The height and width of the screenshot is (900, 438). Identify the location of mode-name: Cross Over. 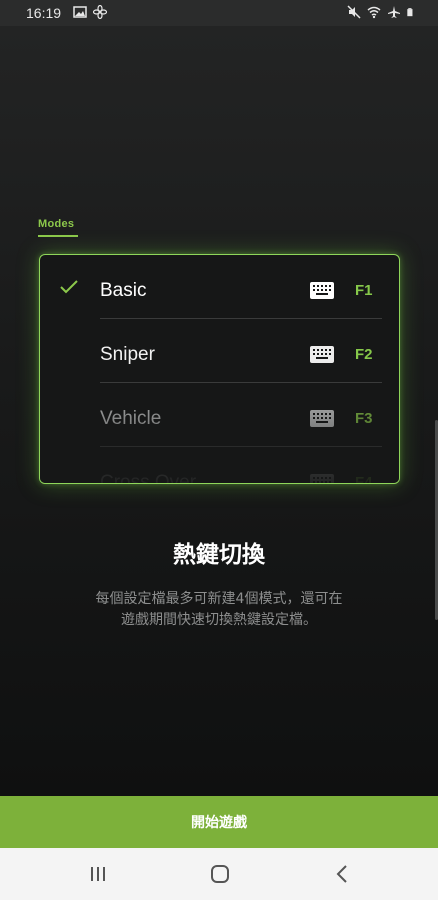
(148, 478).